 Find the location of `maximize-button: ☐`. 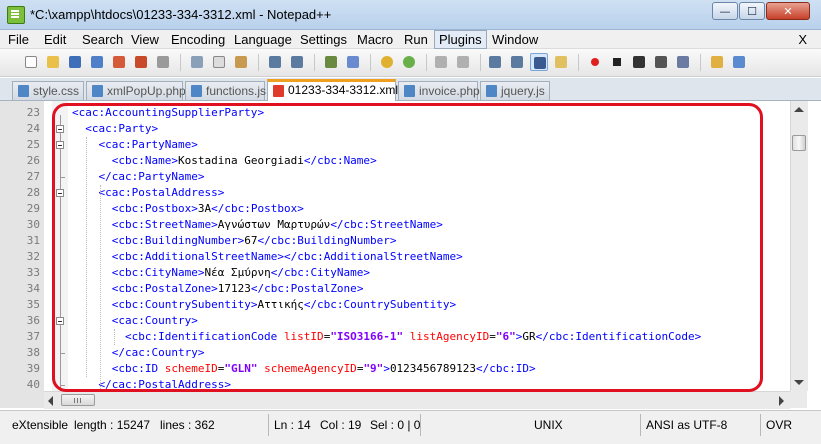

maximize-button: ☐ is located at coordinates (752, 11).